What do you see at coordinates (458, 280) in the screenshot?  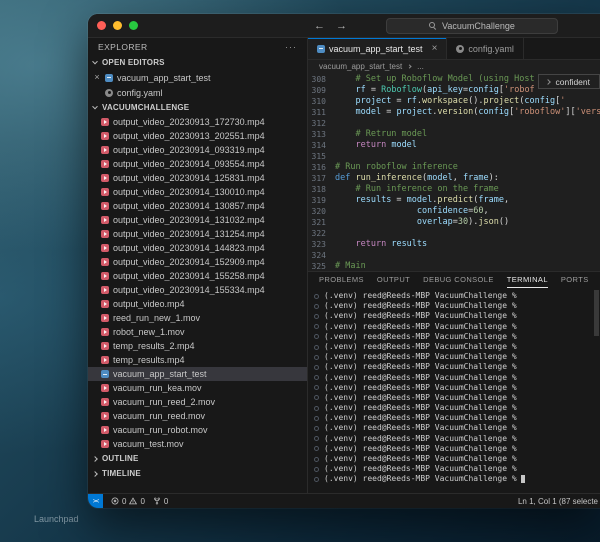 I see `panel-tab-debug-console: DEBUG CONSOLE` at bounding box center [458, 280].